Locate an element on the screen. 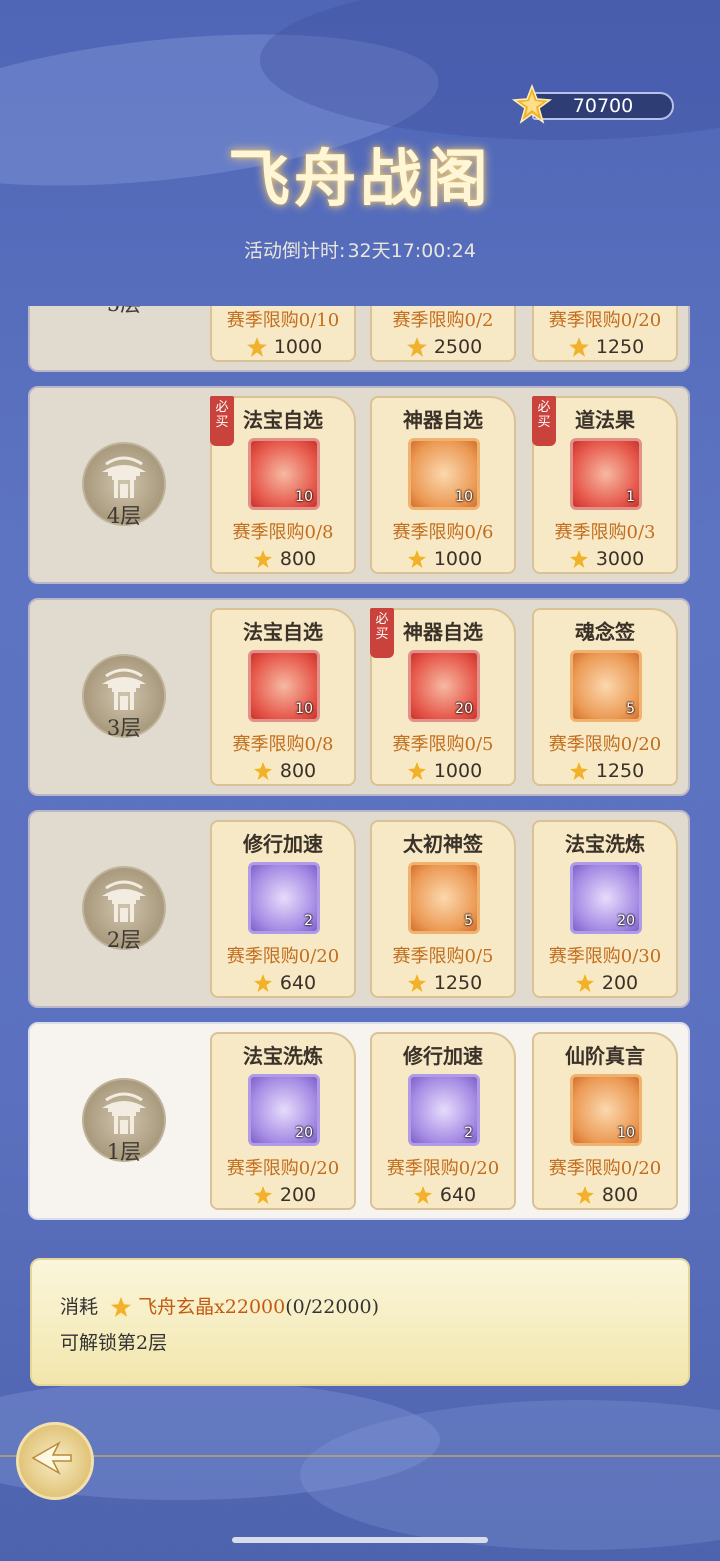 The width and height of the screenshot is (720, 1561). purchase-limit: 赛季限购0/3 is located at coordinates (605, 532).